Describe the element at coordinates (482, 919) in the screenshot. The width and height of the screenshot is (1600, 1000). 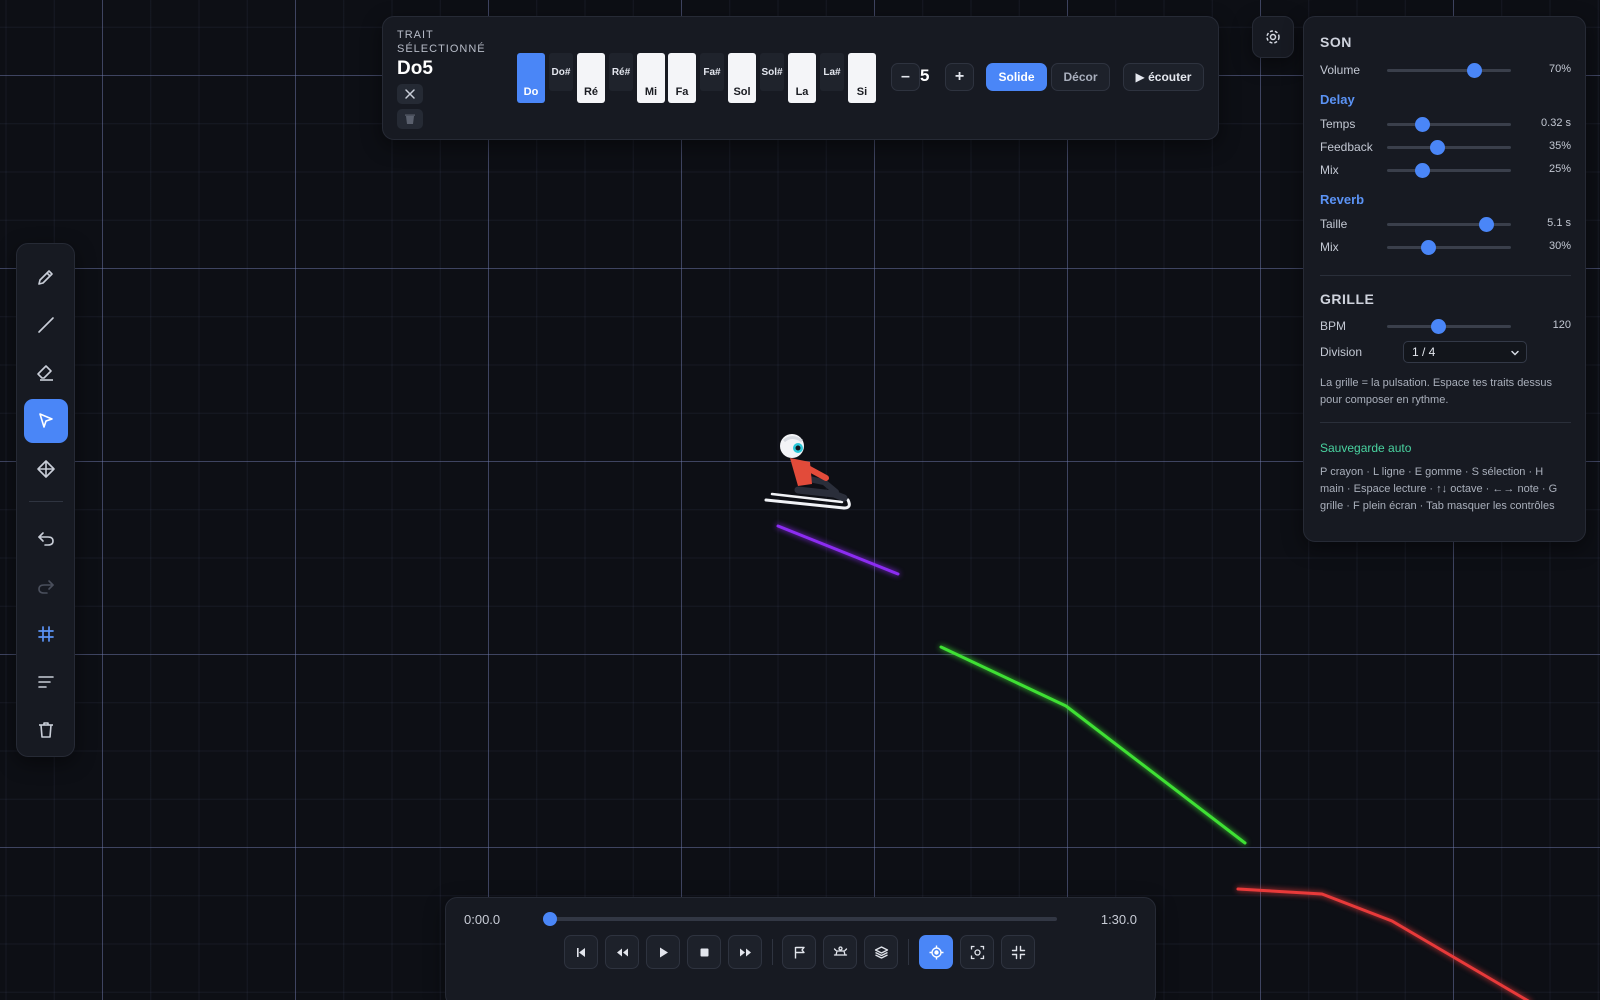
I see `current-time: 0:00.0` at that location.